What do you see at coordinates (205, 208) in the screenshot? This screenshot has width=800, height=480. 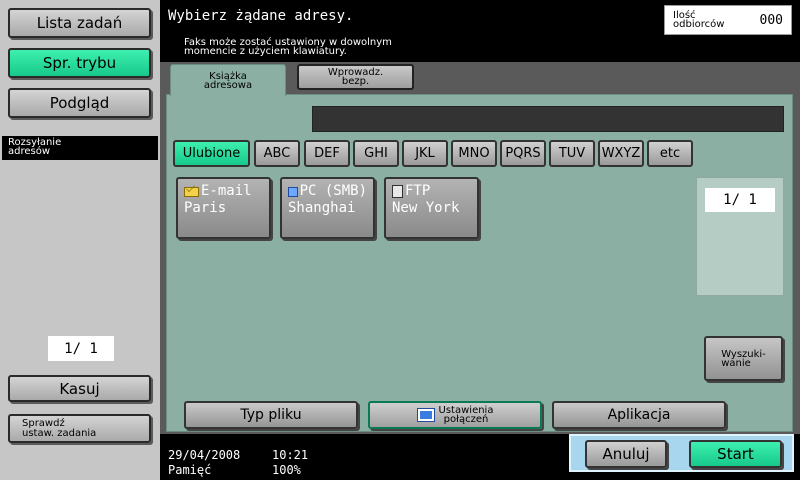 I see `destination-name: Paris` at bounding box center [205, 208].